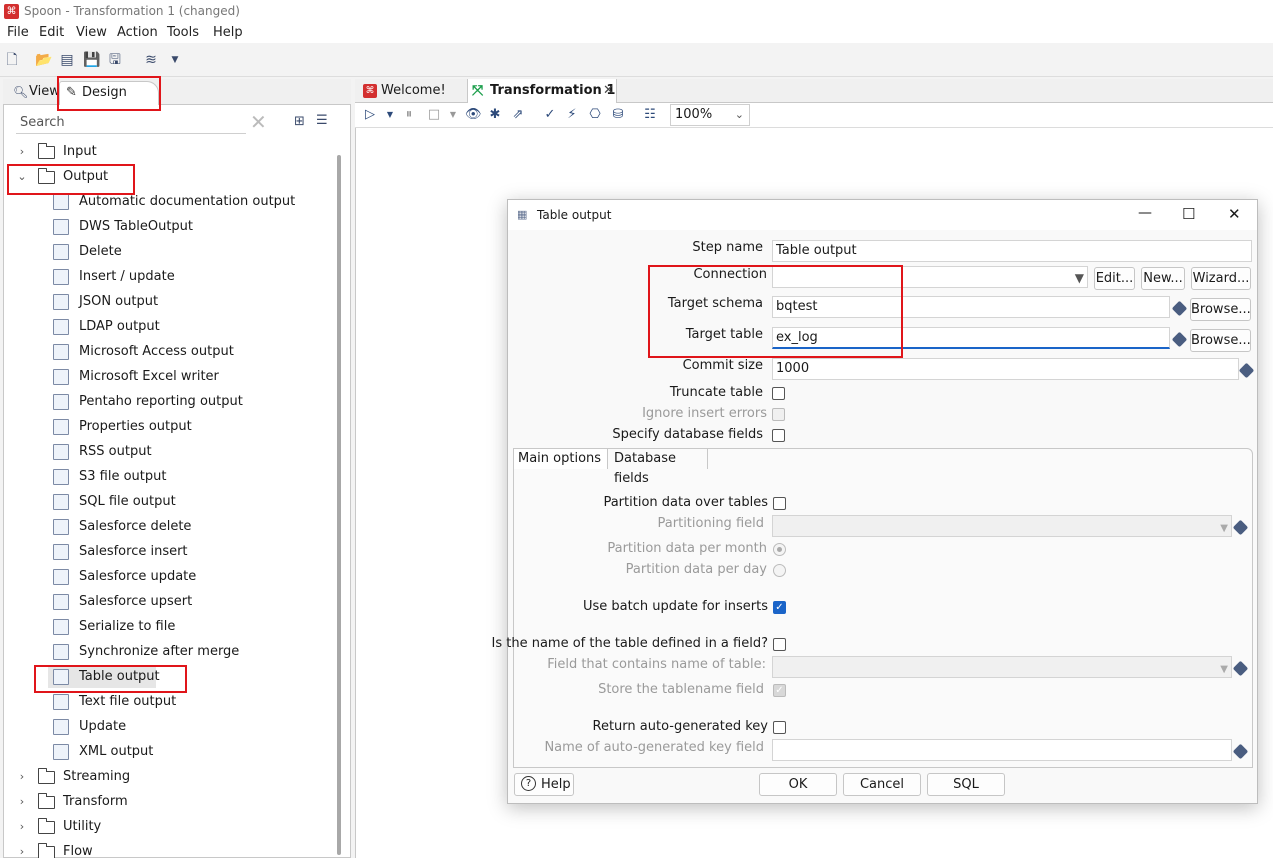  I want to click on tab-database-fields: Database fields, so click(659, 467).